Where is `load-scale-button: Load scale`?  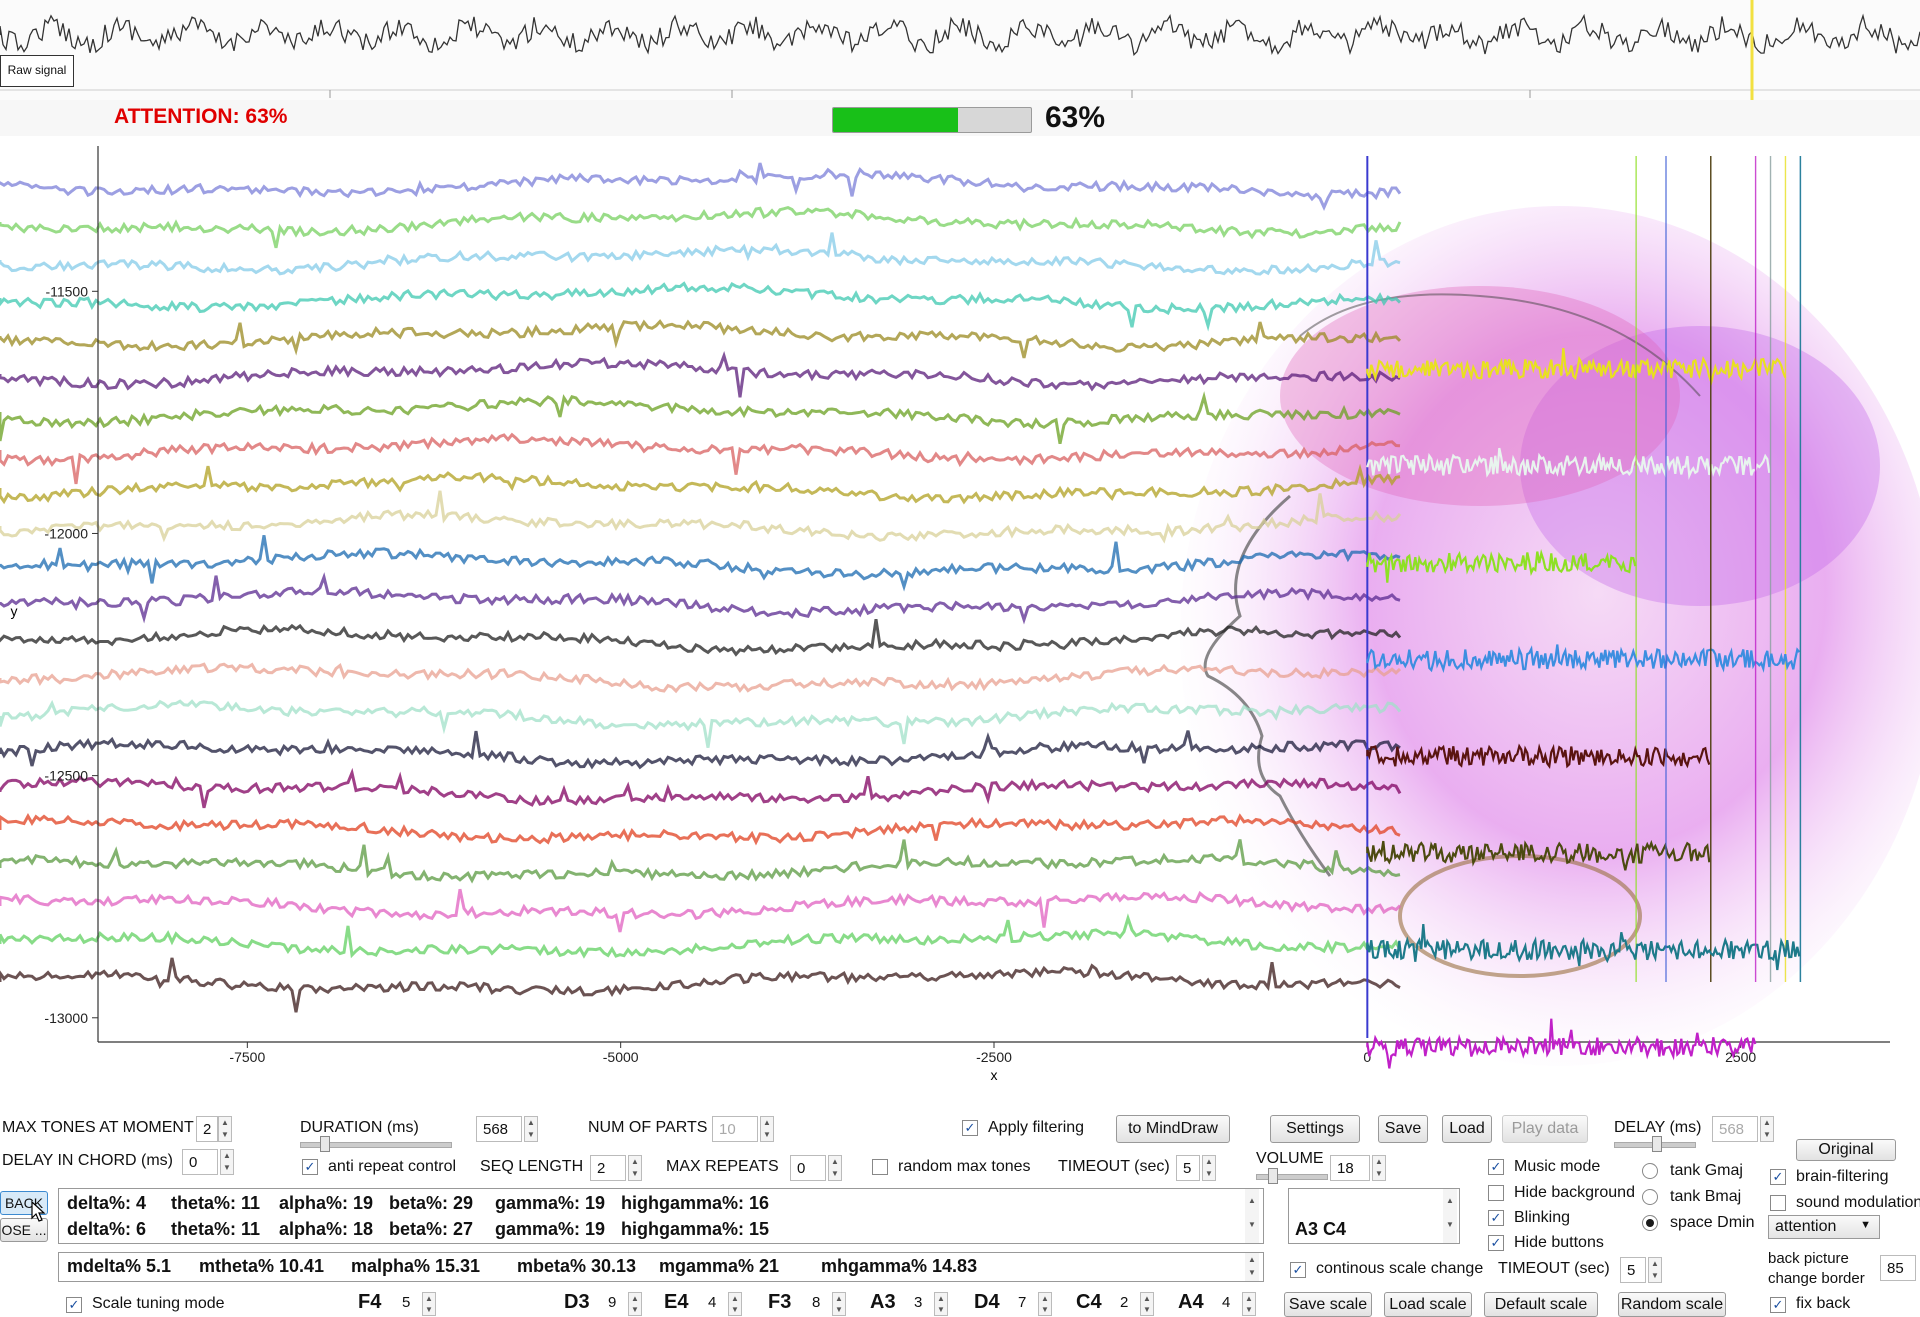 load-scale-button: Load scale is located at coordinates (1428, 1304).